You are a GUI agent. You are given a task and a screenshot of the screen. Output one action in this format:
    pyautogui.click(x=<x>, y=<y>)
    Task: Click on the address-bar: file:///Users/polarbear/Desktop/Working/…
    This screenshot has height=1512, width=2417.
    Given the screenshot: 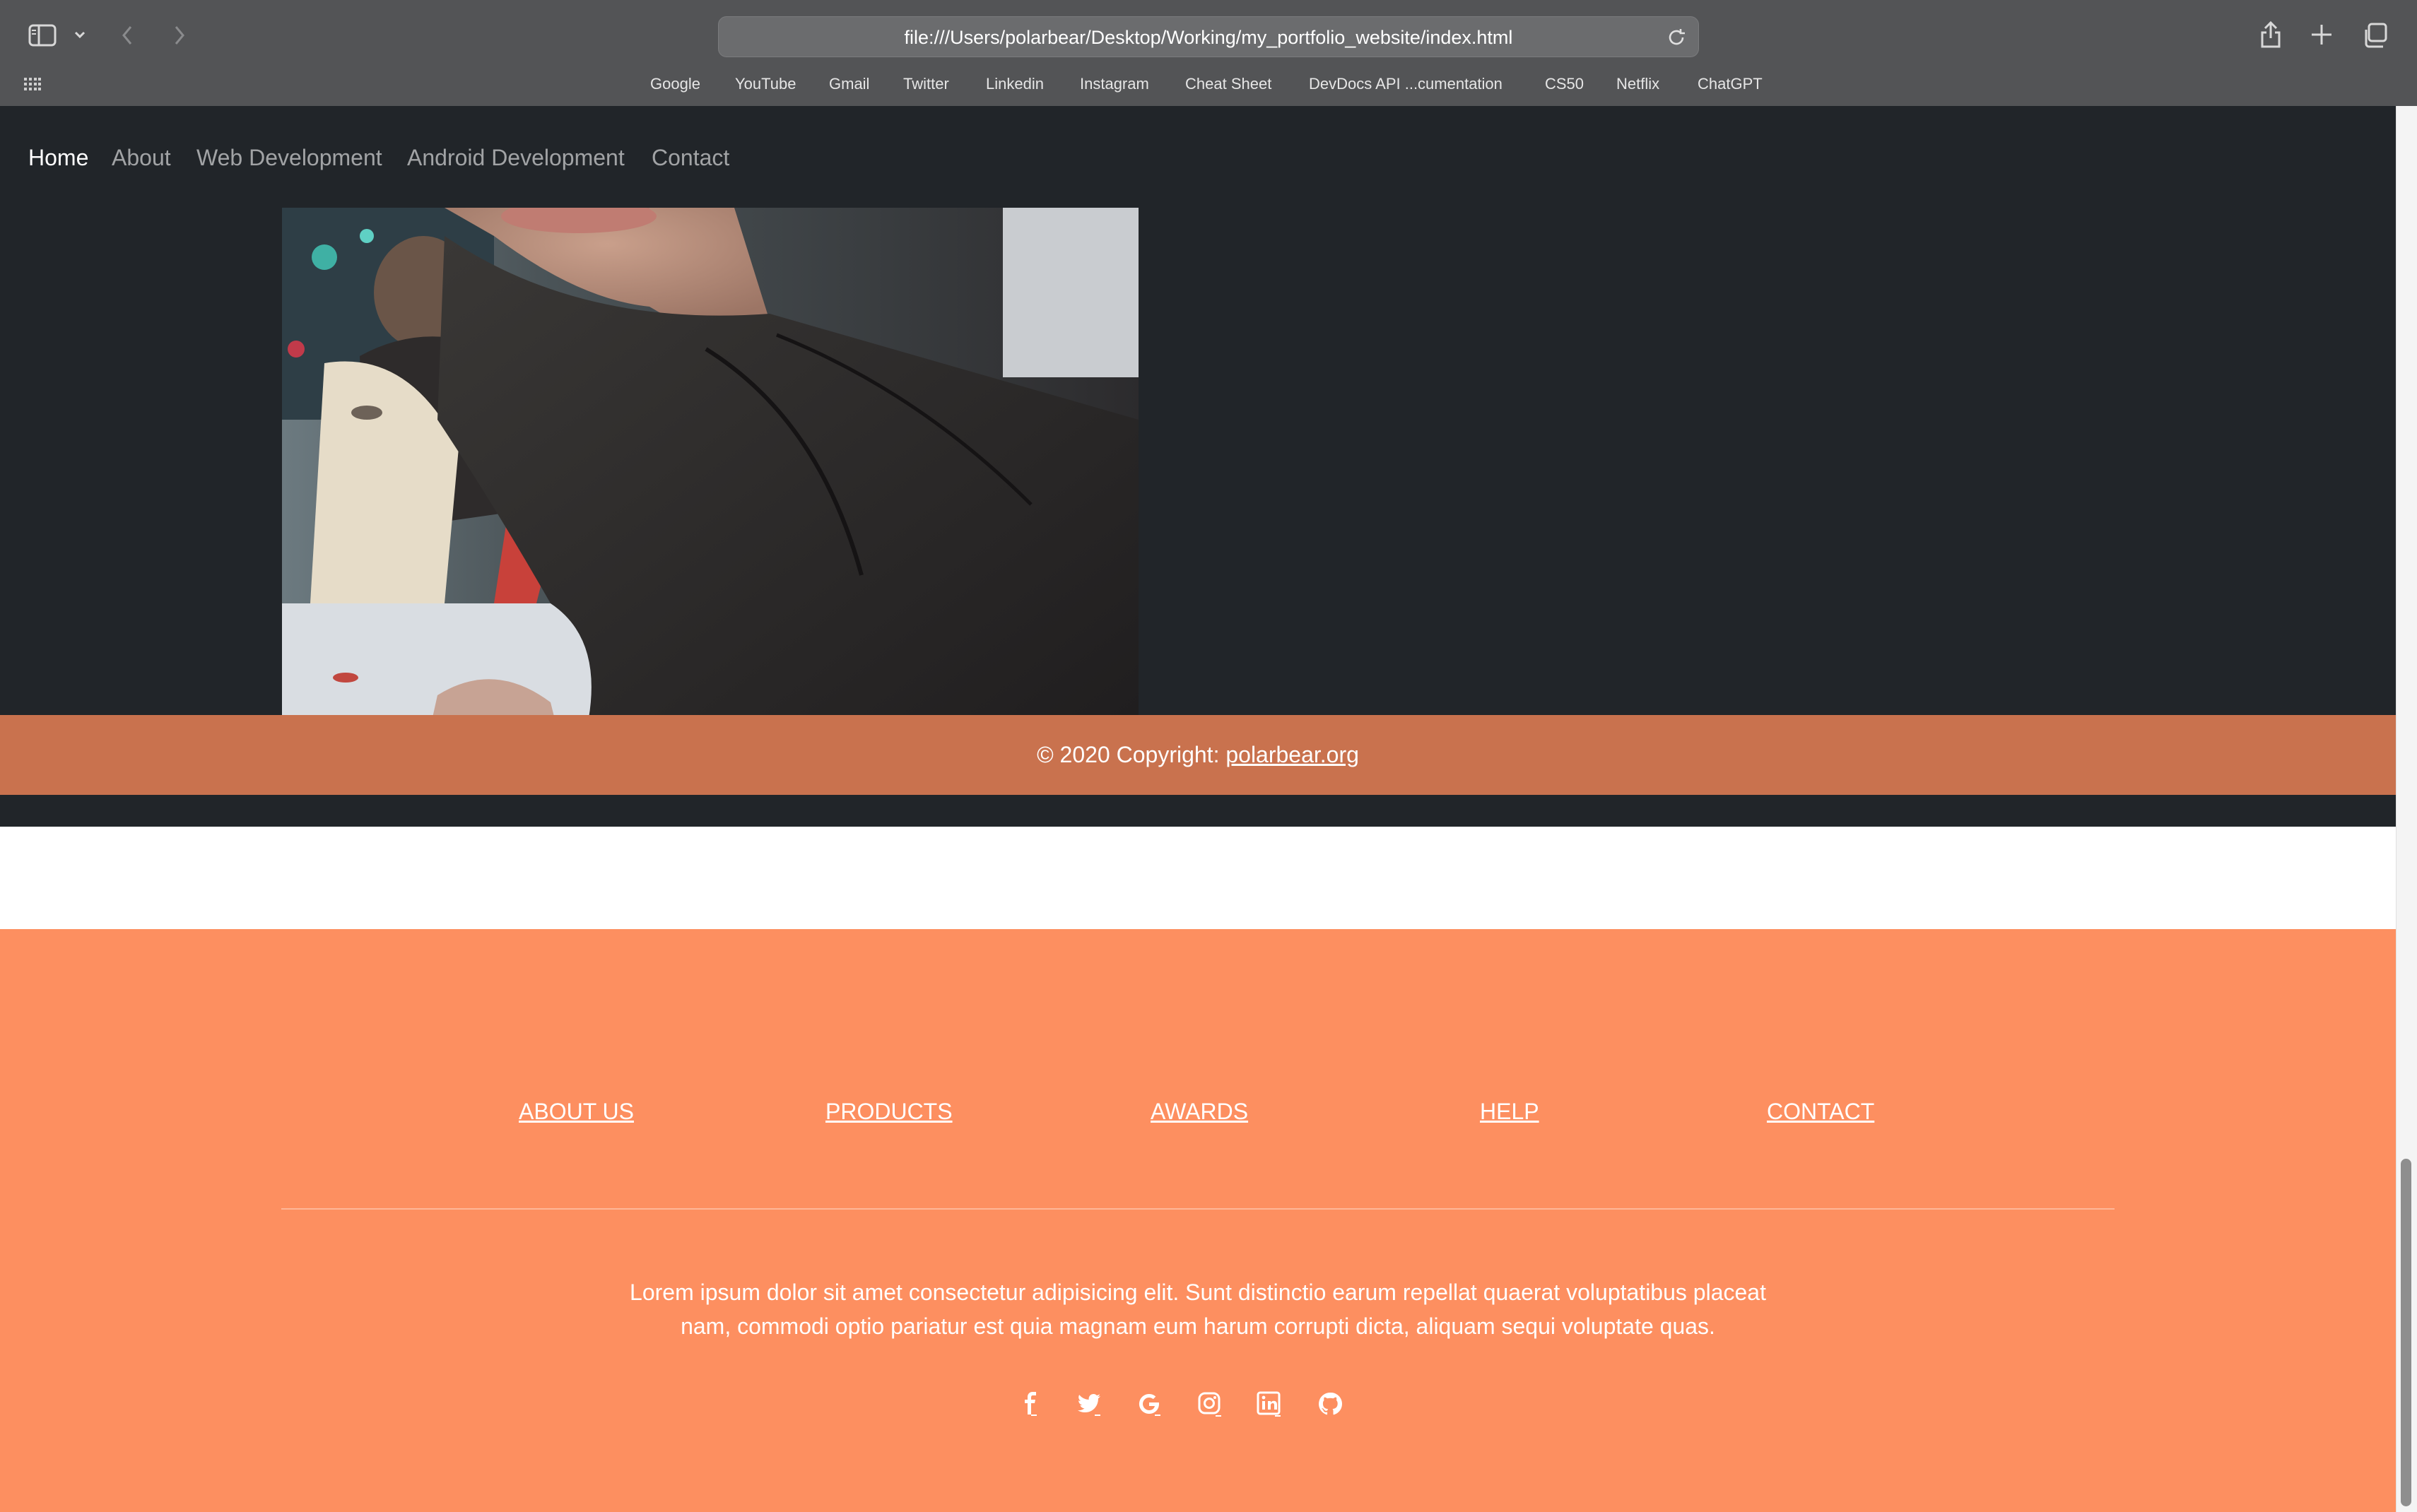 What is the action you would take?
    pyautogui.click(x=1208, y=36)
    